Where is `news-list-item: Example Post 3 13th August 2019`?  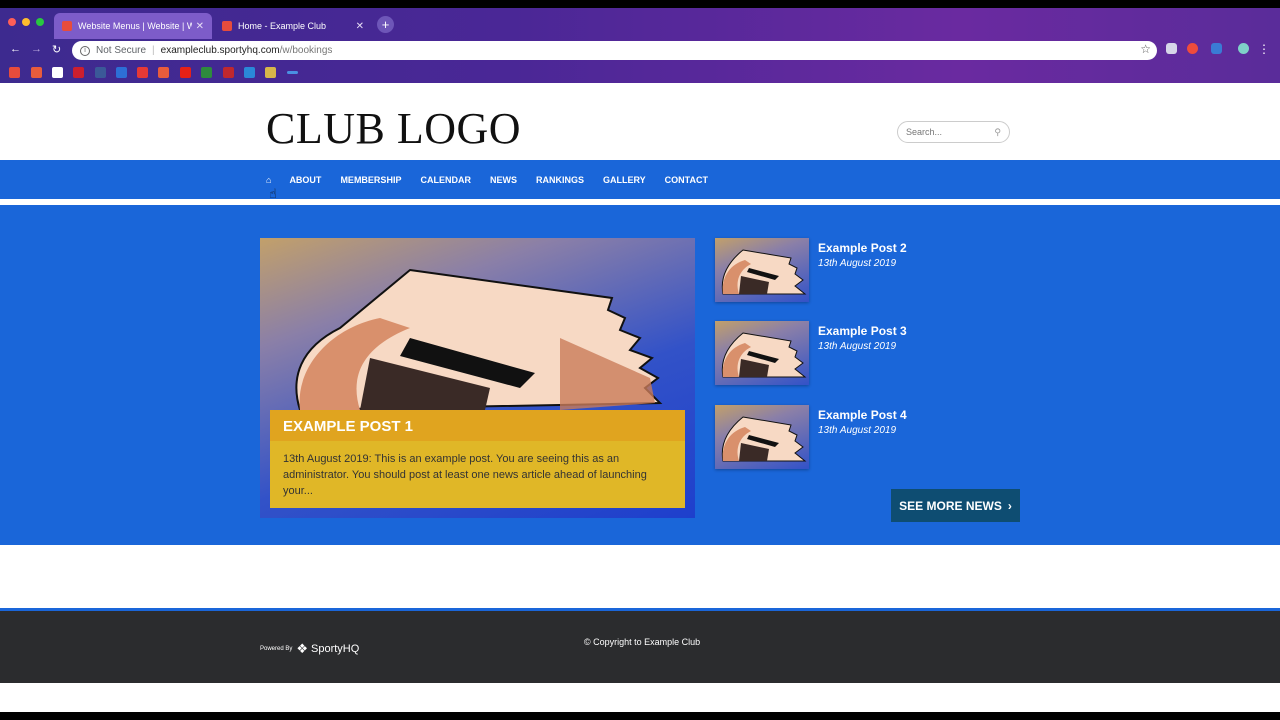 news-list-item: Example Post 3 13th August 2019 is located at coordinates (865, 353).